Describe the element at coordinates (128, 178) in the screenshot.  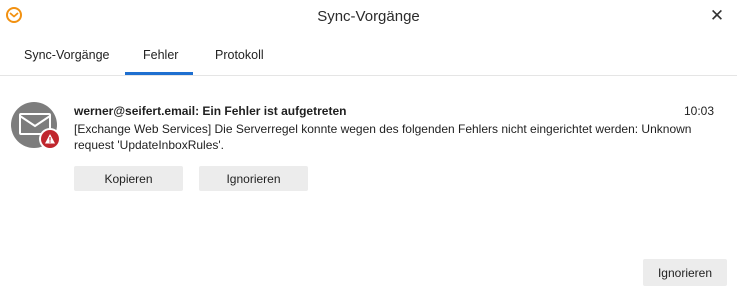
I see `copy-button: Kopieren` at that location.